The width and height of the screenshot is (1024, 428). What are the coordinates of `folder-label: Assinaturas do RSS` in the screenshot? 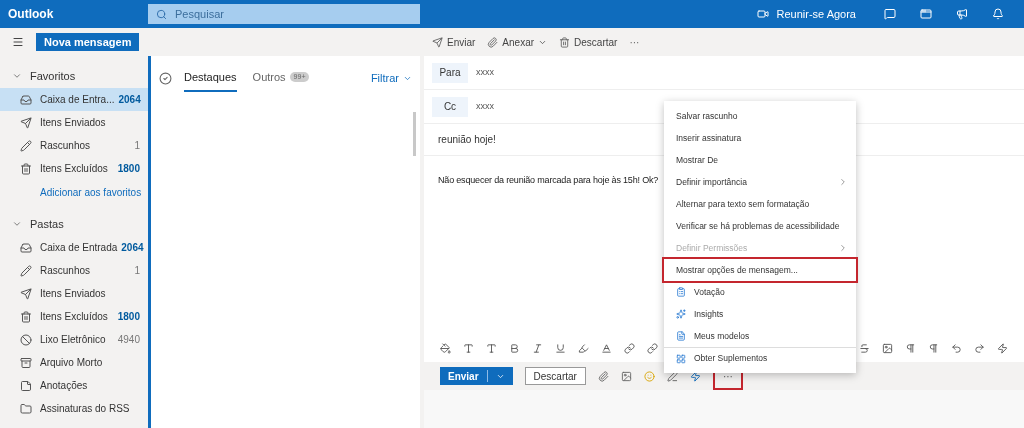 It's located at (85, 409).